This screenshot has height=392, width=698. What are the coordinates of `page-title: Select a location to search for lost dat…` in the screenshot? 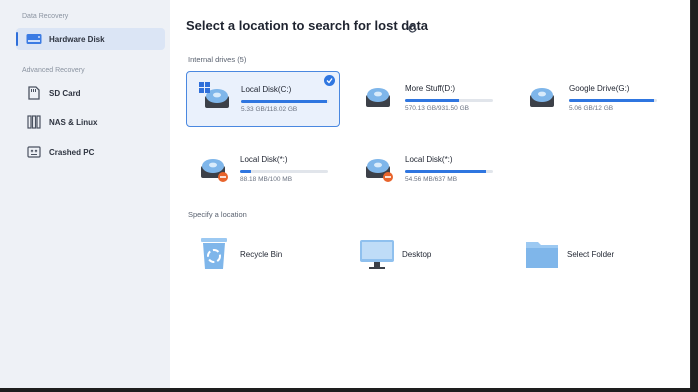 It's located at (307, 25).